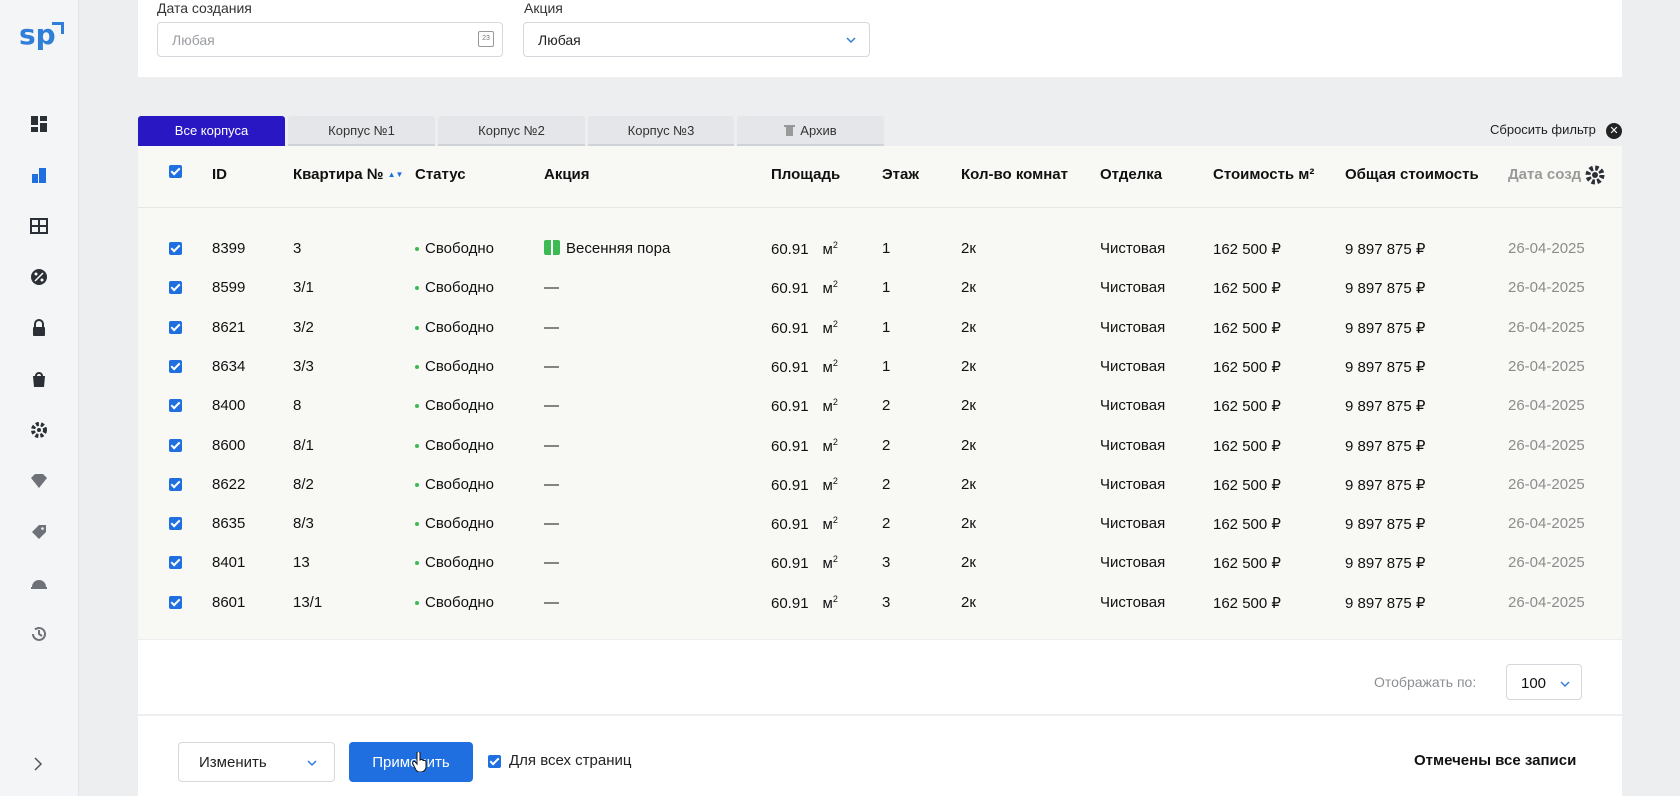  I want to click on col-status: Статус, so click(440, 174).